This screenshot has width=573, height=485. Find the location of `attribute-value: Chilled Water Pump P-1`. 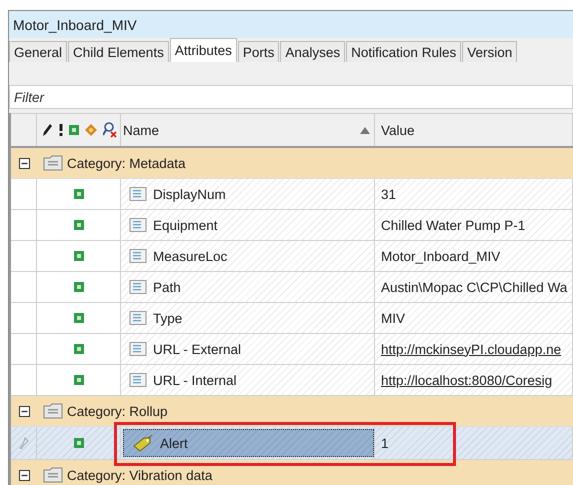

attribute-value: Chilled Water Pump P-1 is located at coordinates (453, 225).